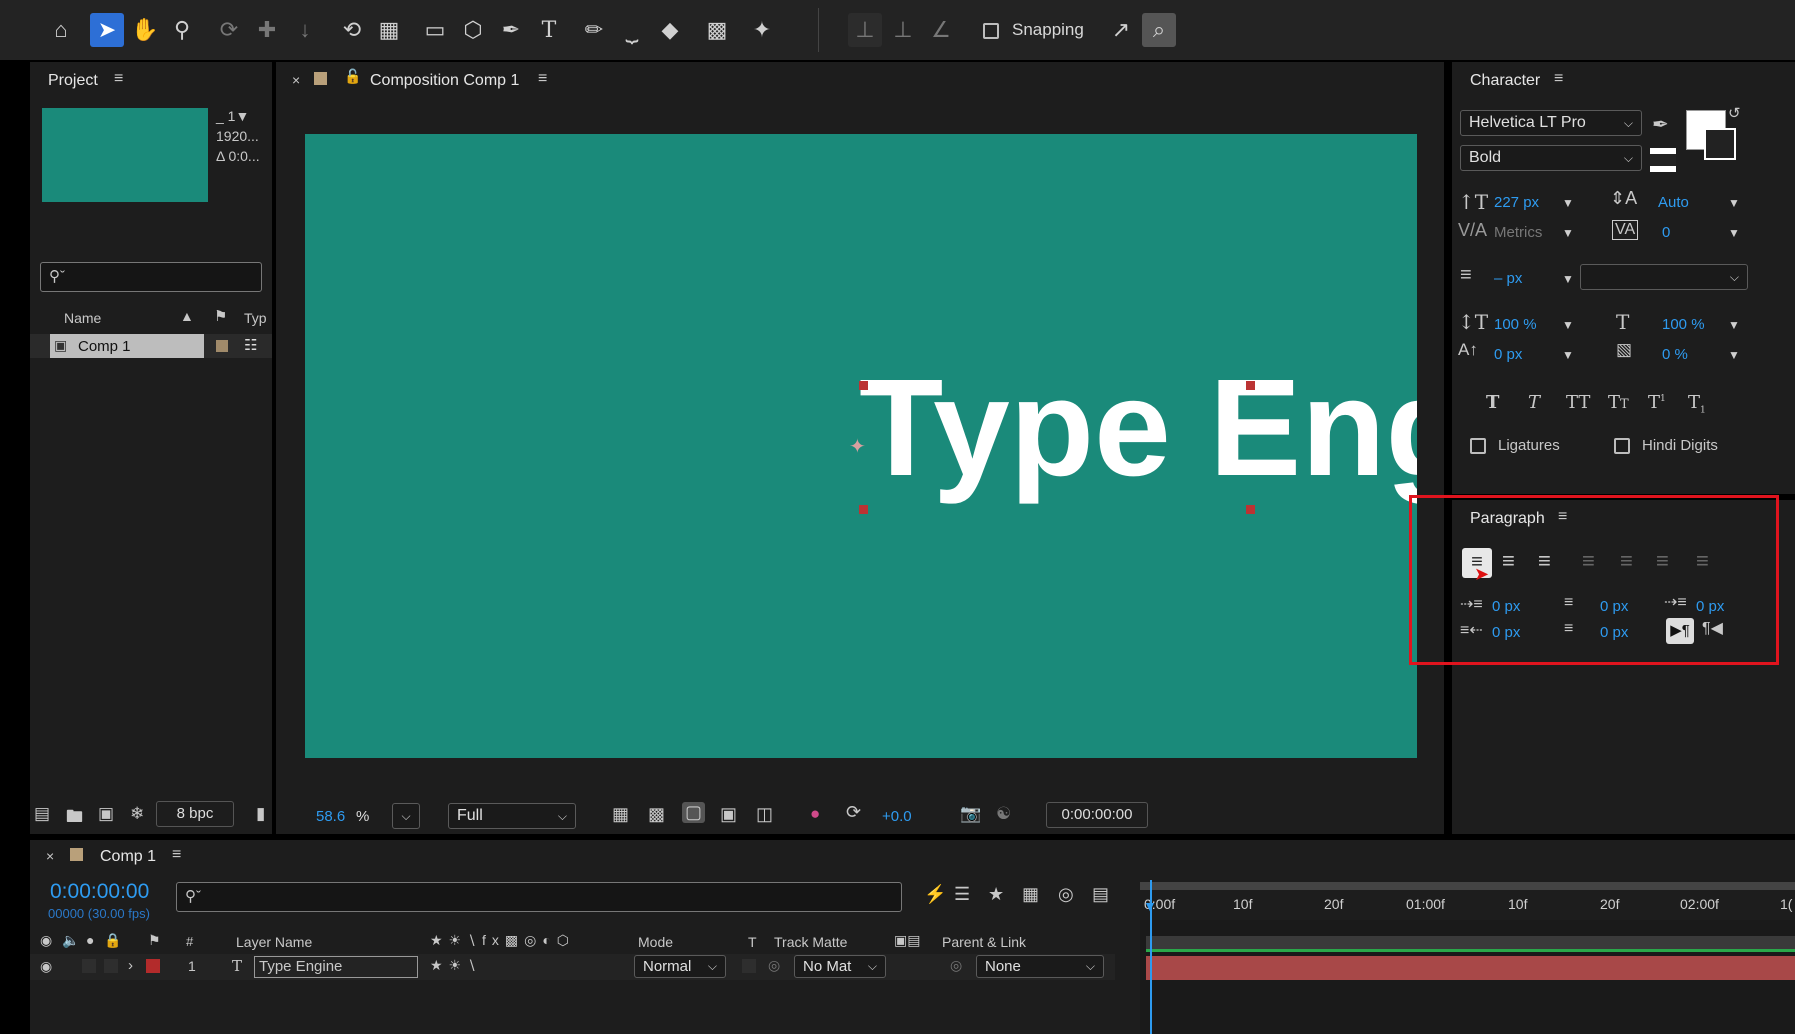 The image size is (1795, 1034). I want to click on interpret-footage-icon: ▤, so click(42, 814).